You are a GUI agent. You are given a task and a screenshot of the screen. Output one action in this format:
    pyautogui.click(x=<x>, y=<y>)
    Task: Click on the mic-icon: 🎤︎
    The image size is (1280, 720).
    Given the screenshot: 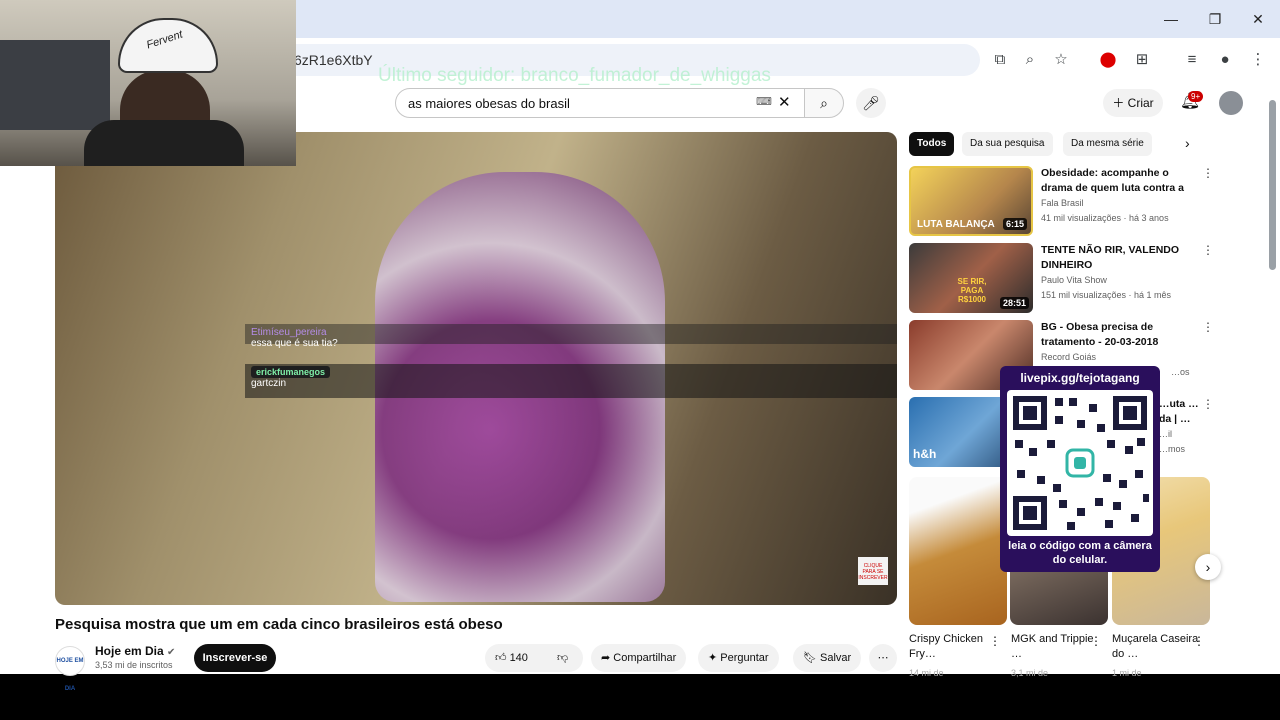 What is the action you would take?
    pyautogui.click(x=871, y=103)
    